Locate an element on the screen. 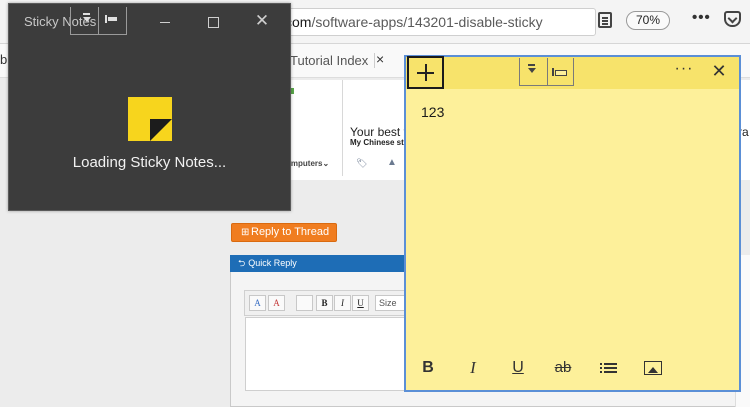  paste-button is located at coordinates (304, 303).